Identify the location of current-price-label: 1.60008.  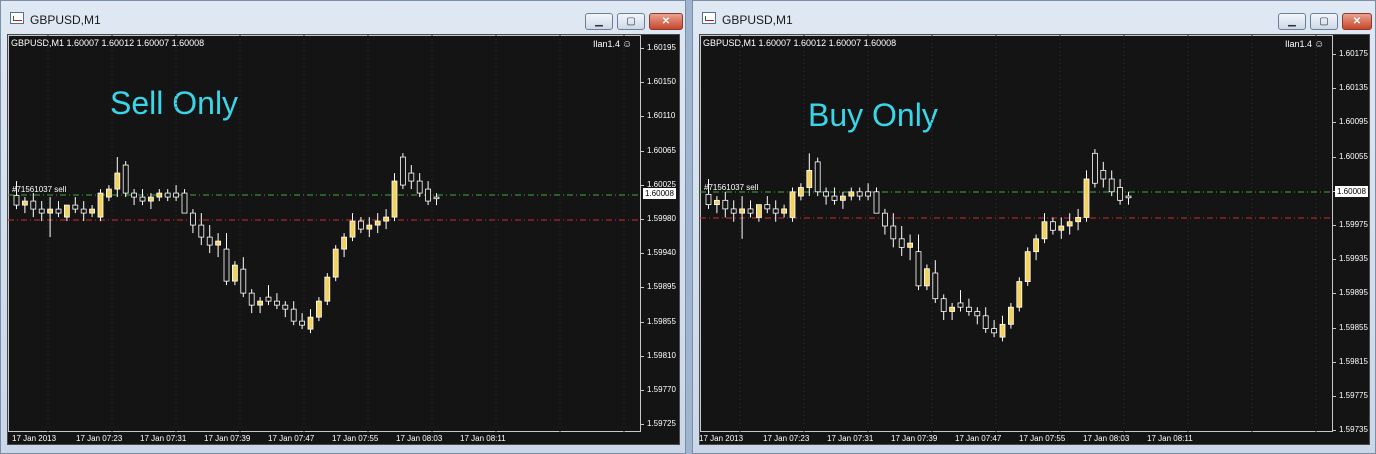
(1351, 191).